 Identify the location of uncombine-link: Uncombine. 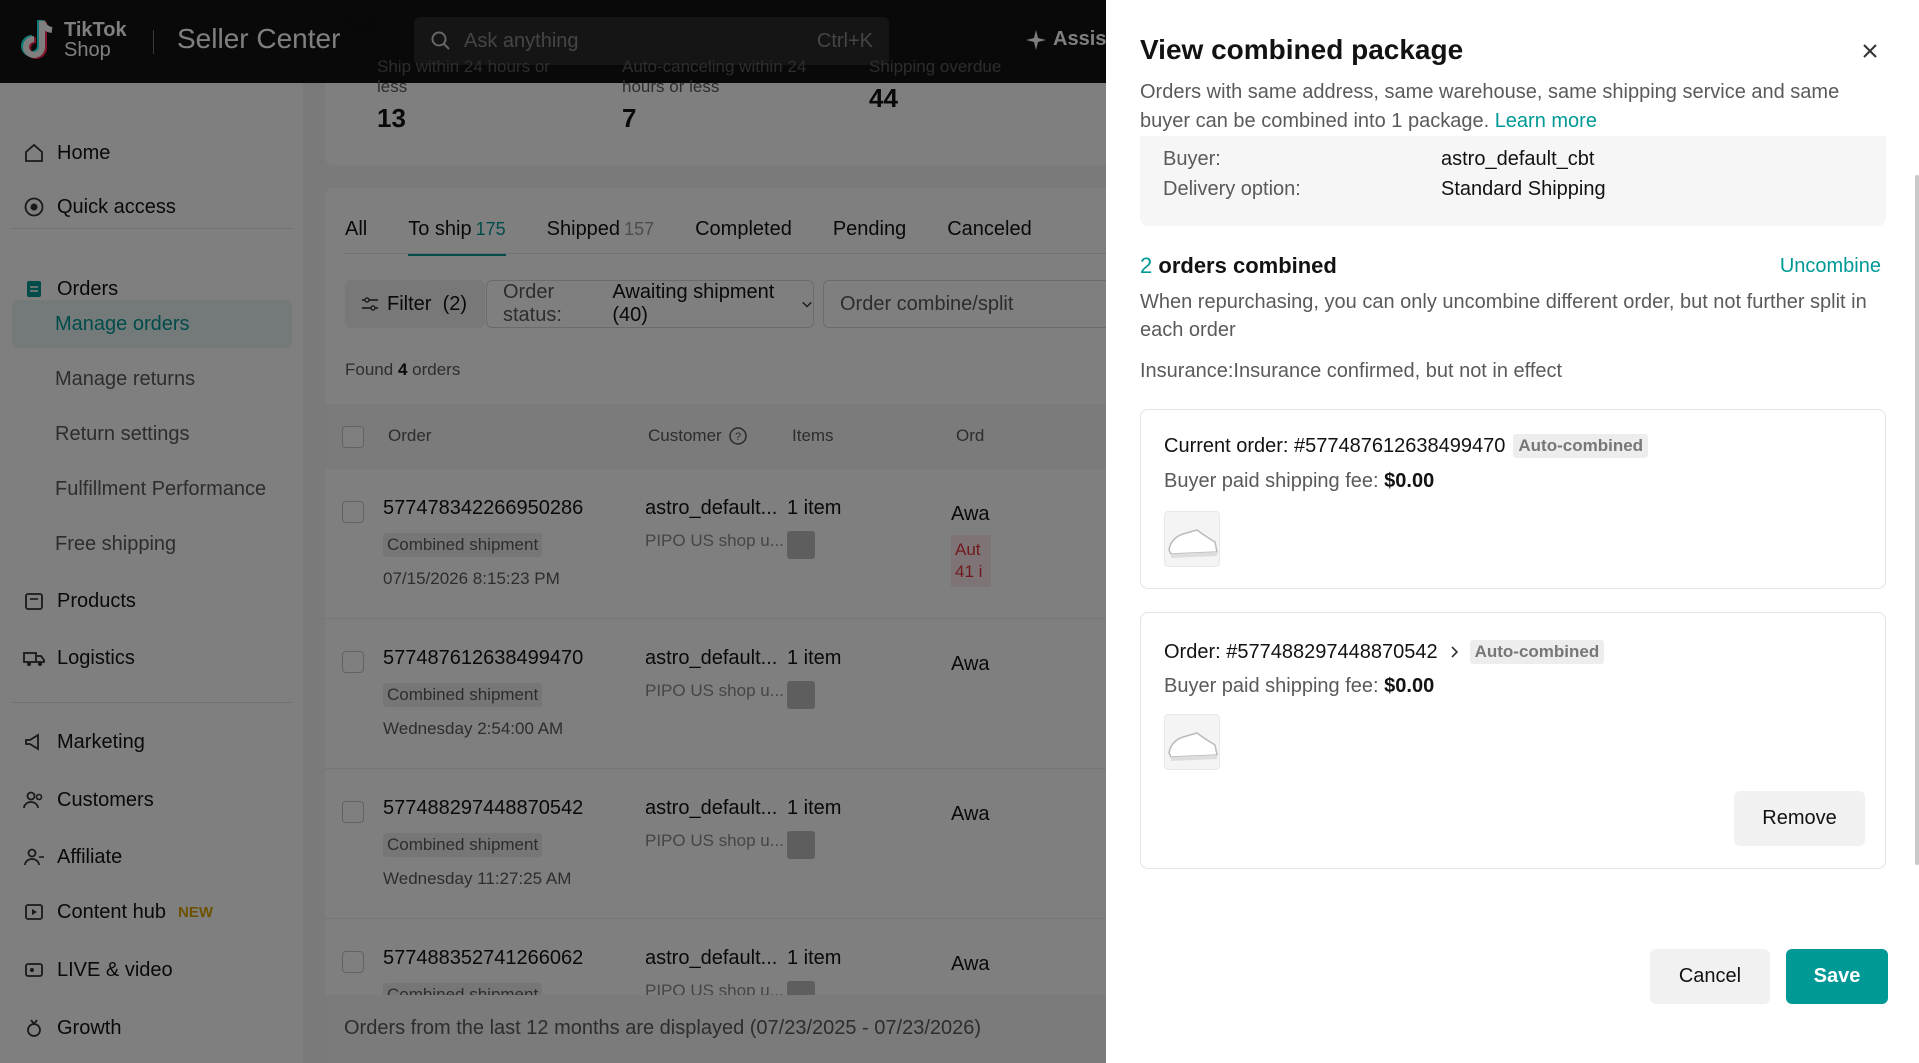
(1830, 266).